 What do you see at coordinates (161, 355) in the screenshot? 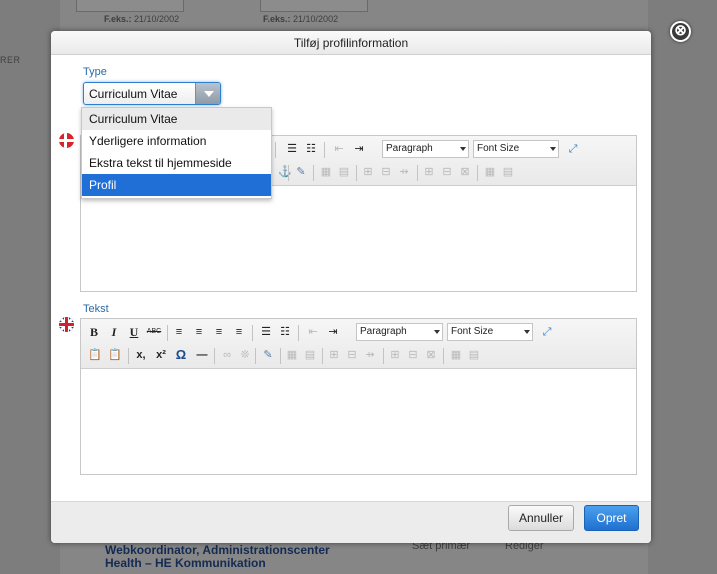
I see `superscript-button: x²` at bounding box center [161, 355].